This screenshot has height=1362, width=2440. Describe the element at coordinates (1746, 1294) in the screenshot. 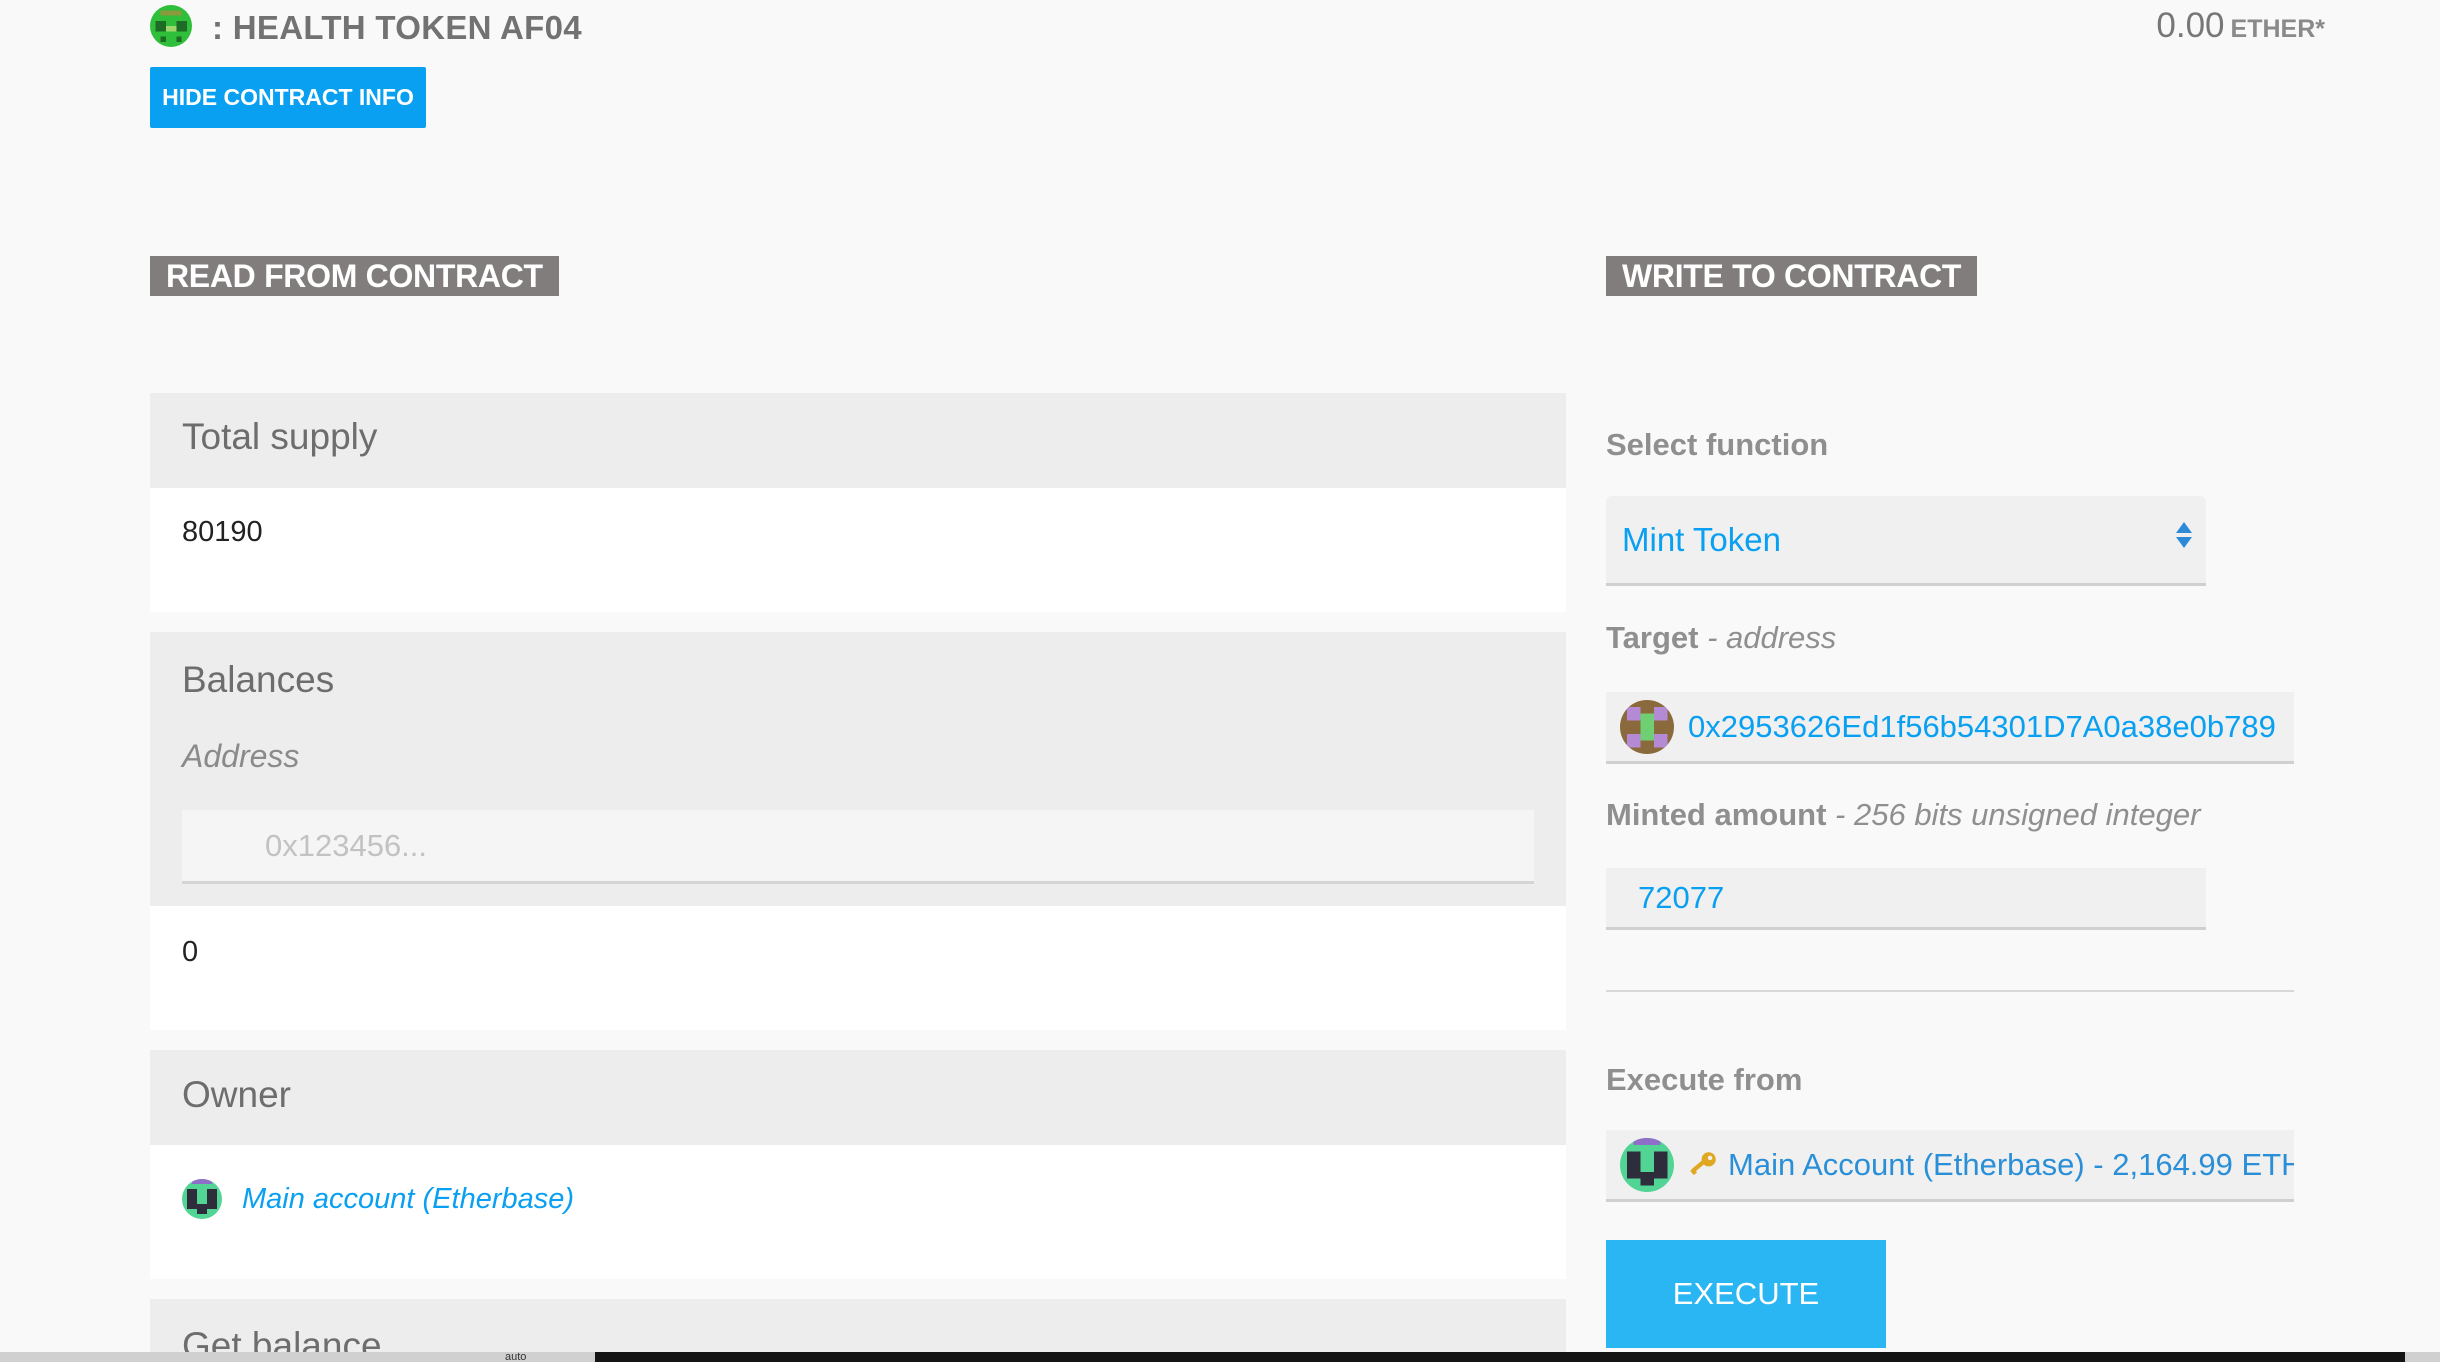

I see `execute-button: EXECUTE` at that location.